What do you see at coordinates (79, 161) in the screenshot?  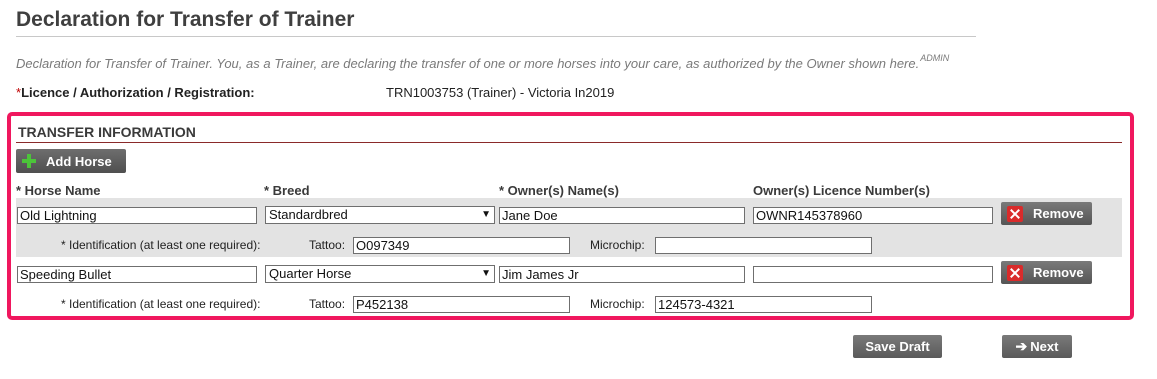 I see `add-horse-label: Add Horse` at bounding box center [79, 161].